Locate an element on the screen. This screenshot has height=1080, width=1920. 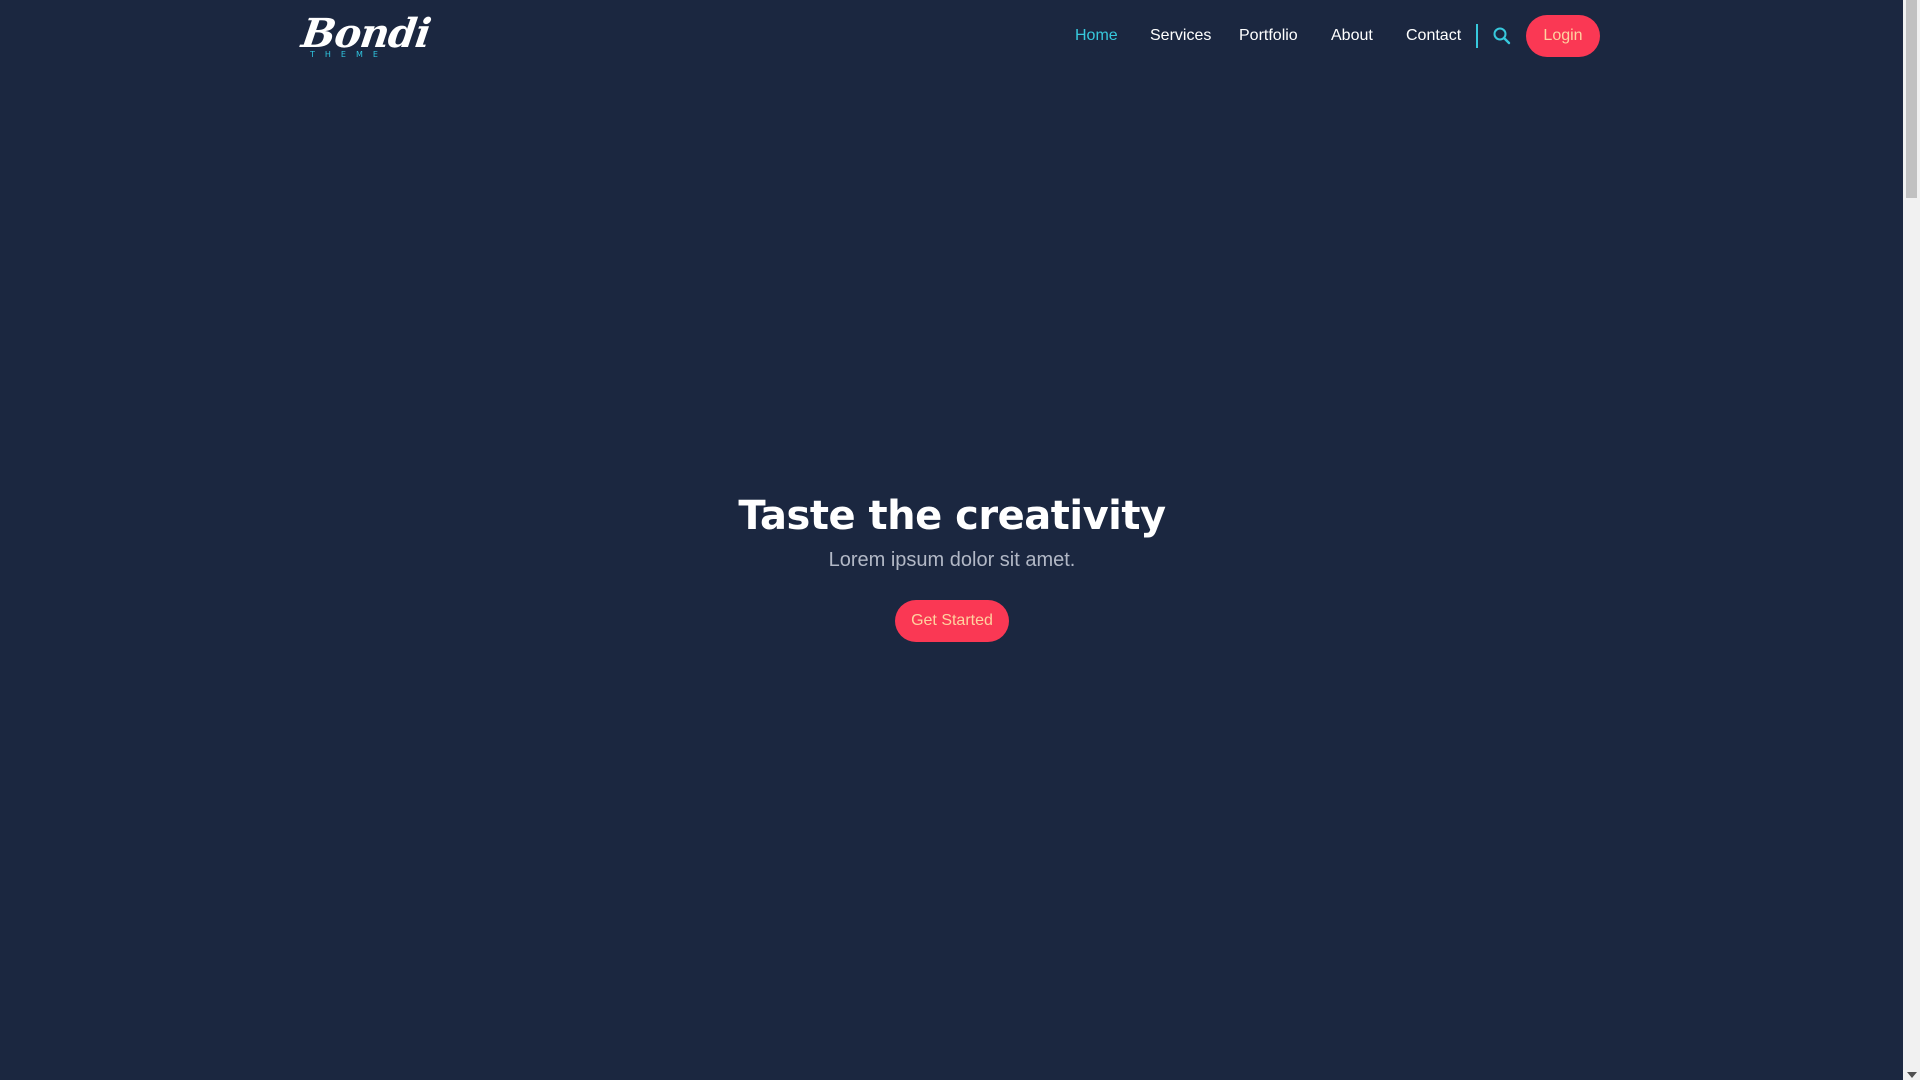
nav-link-portfolio: Portfolio is located at coordinates (1268, 36).